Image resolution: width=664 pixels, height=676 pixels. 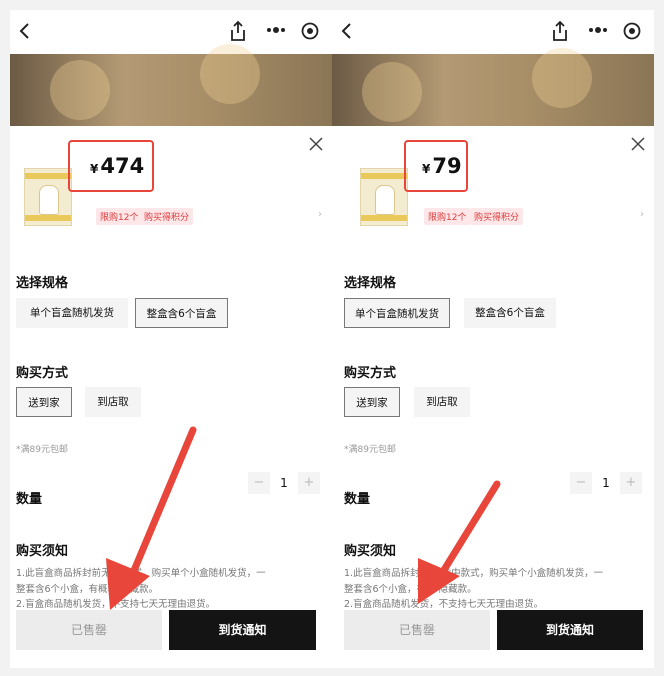 I want to click on price: ¥79, so click(x=442, y=166).